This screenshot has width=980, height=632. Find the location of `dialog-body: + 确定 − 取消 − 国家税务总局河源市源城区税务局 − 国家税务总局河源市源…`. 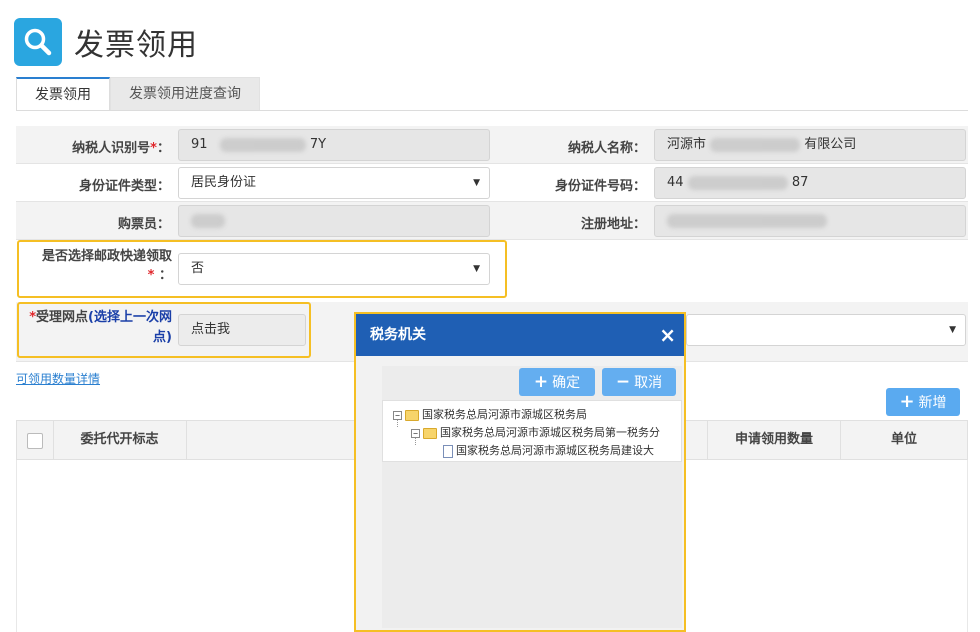

dialog-body: + 确定 − 取消 − 国家税务总局河源市源城区税务局 − 国家税务总局河源市源… is located at coordinates (532, 497).